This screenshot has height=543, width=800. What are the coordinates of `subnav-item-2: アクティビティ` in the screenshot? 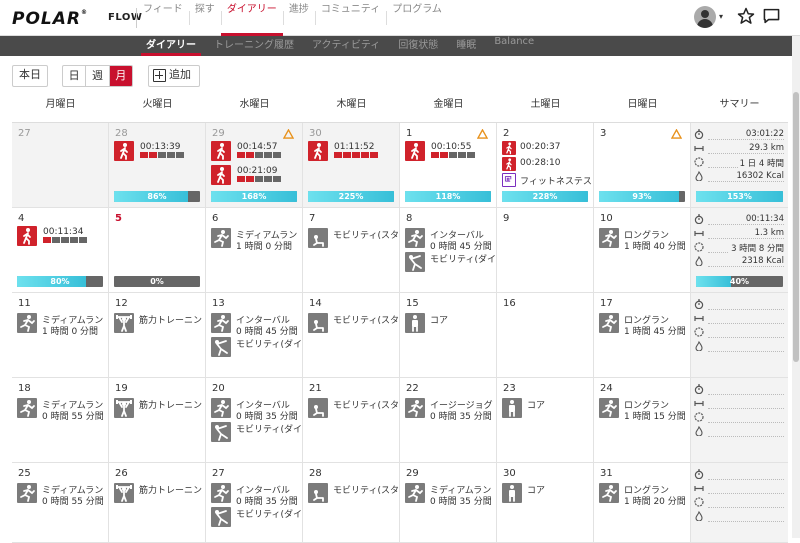 It's located at (346, 46).